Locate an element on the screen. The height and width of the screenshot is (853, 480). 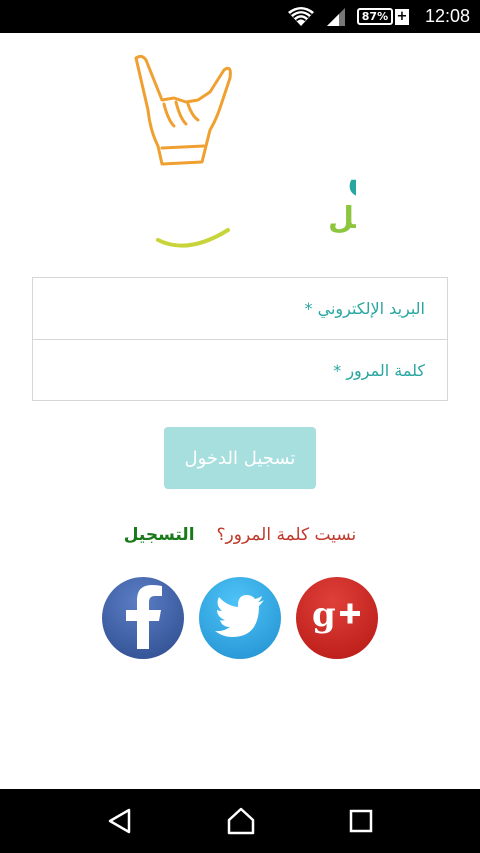
battery-icon: 87% + is located at coordinates (382, 16).